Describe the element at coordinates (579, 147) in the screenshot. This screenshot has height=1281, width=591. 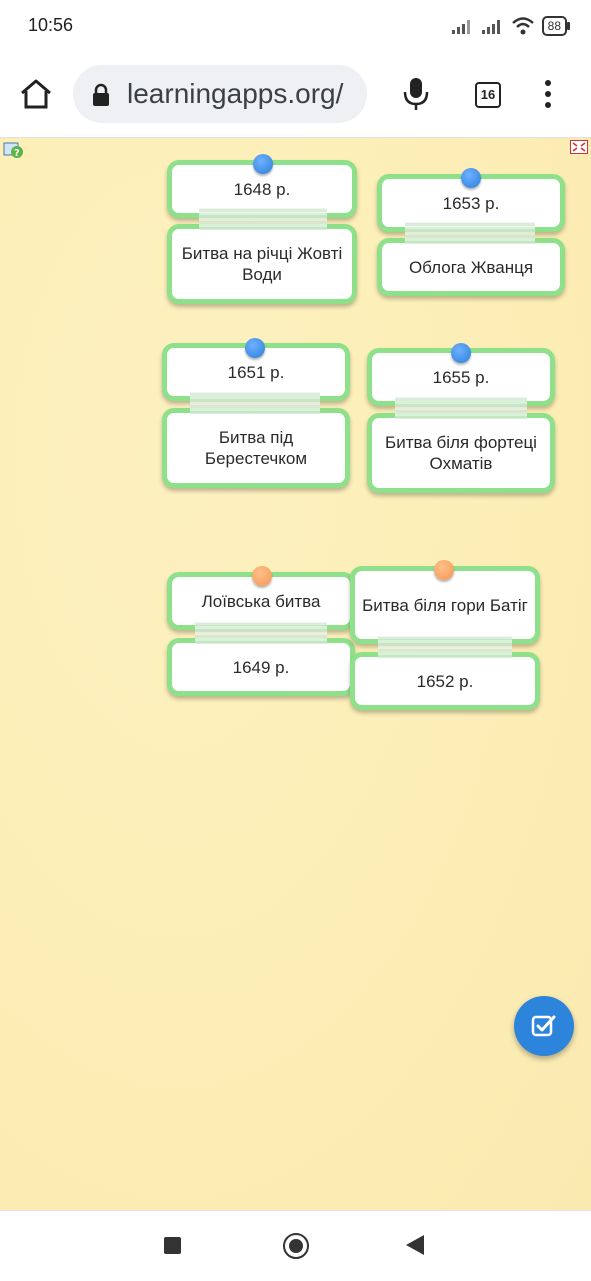
I see `fullscreen-icon` at that location.